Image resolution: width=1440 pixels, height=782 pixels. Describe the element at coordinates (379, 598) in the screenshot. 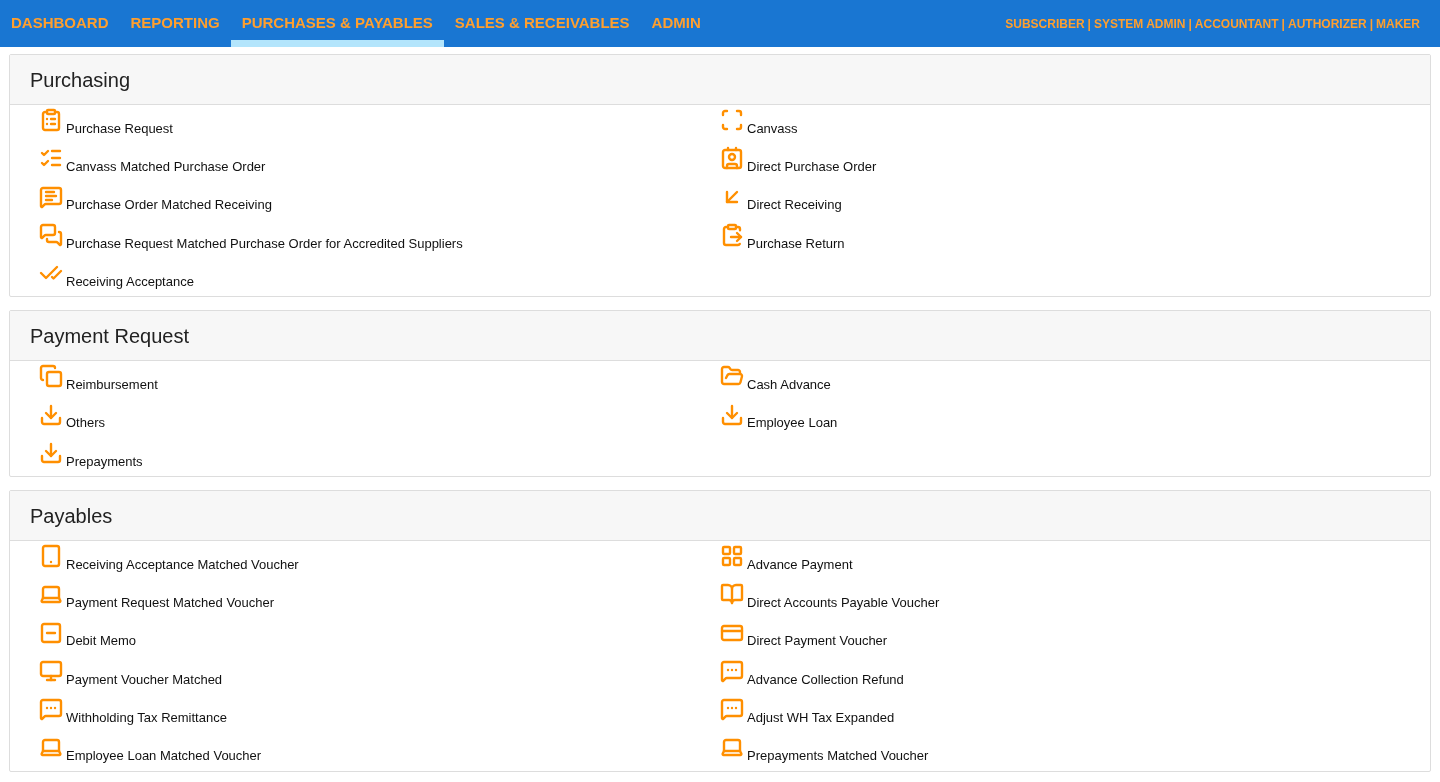

I see `menu-link: Payment Request Matched Voucher` at that location.